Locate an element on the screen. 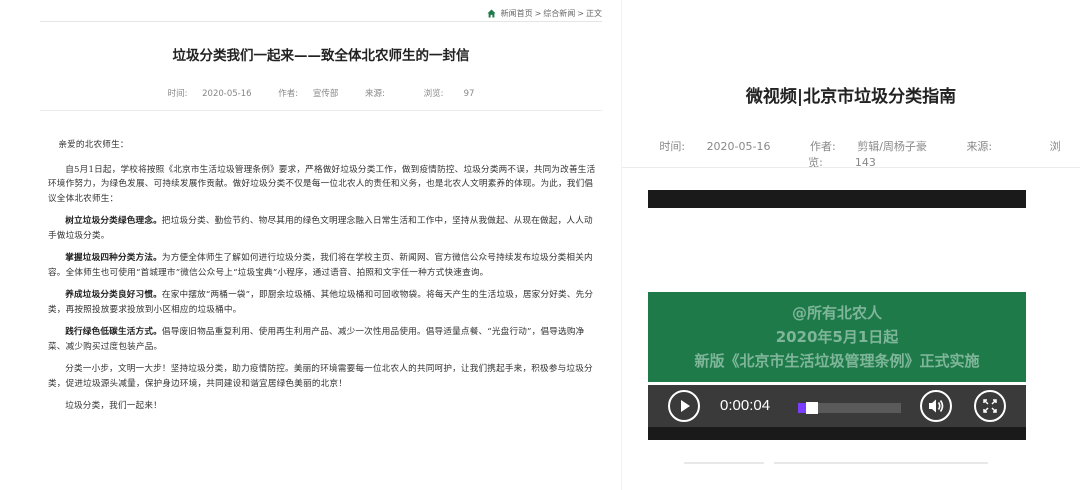 This screenshot has width=1080, height=490. progress-fill is located at coordinates (802, 408).